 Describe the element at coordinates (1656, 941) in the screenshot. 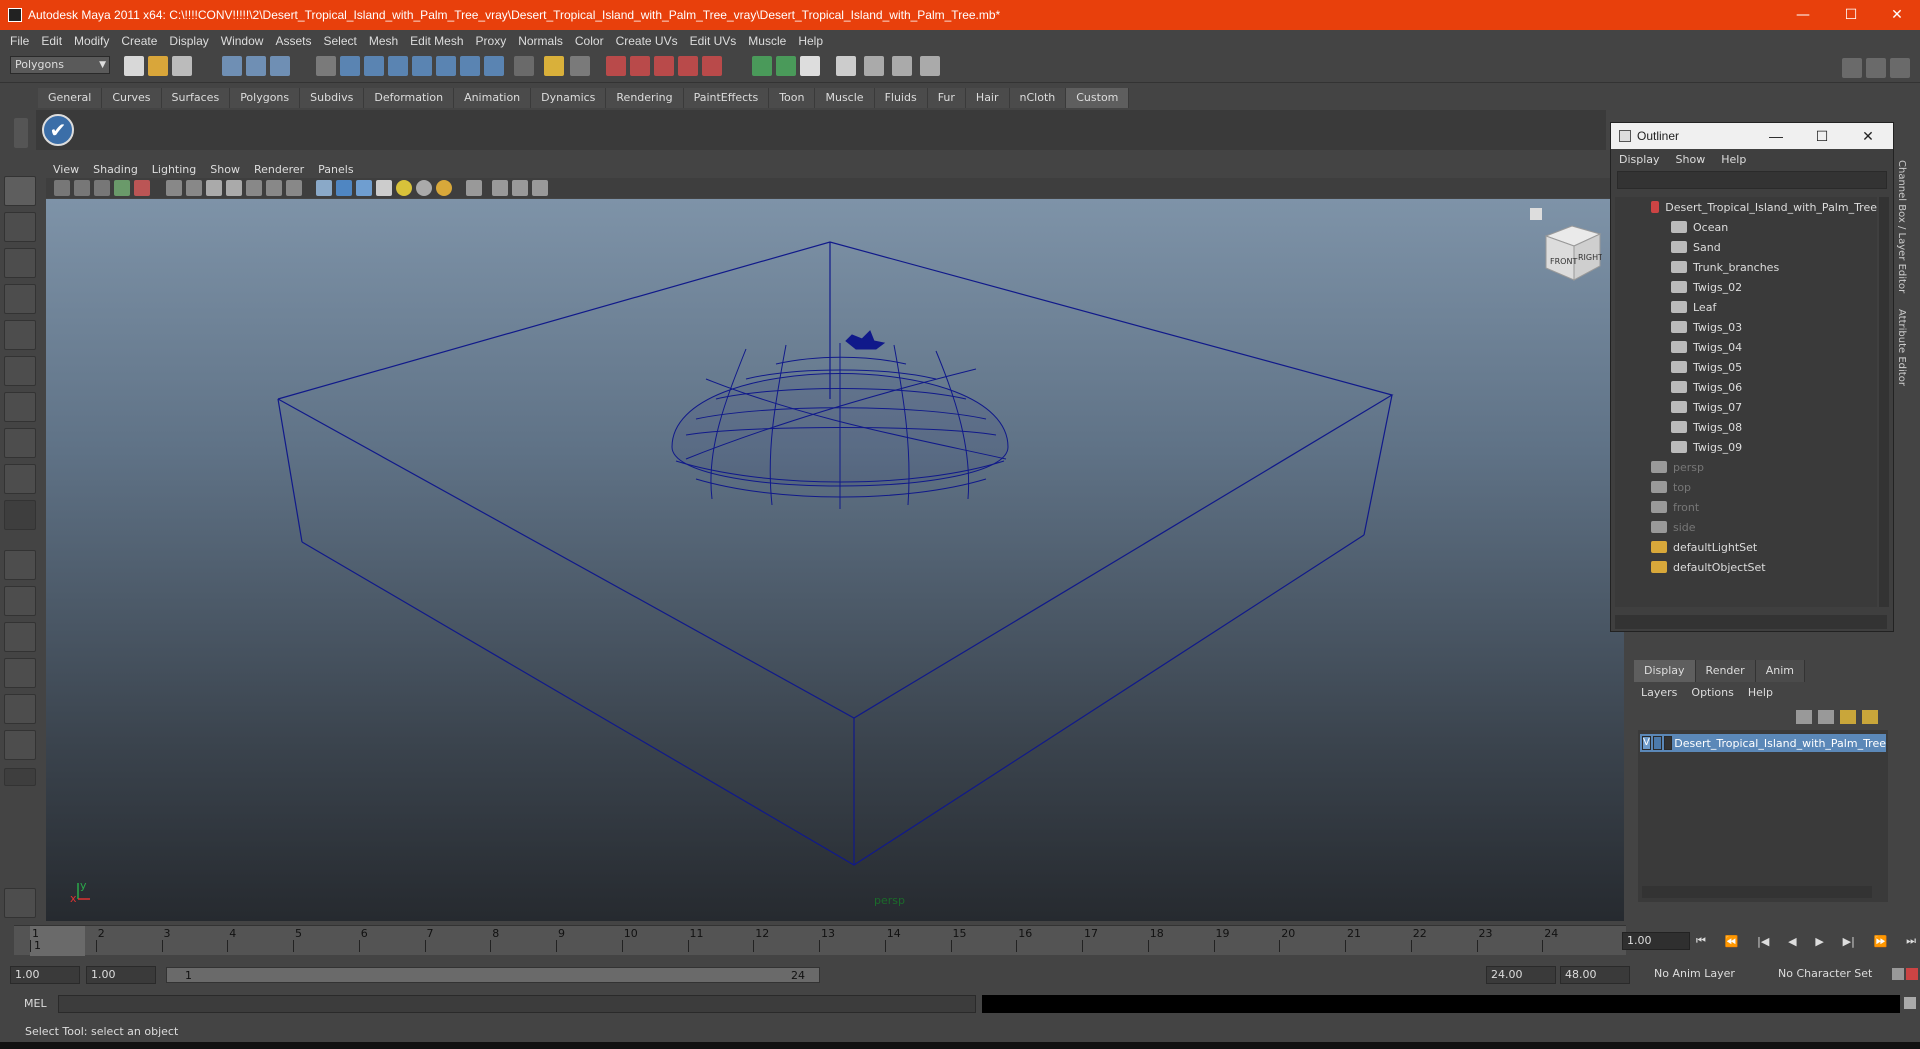

I see `current-frame-field: 1.00` at that location.